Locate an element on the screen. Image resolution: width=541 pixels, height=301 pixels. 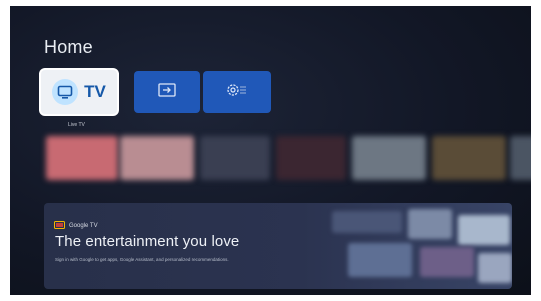
input-tile is located at coordinates (167, 92).